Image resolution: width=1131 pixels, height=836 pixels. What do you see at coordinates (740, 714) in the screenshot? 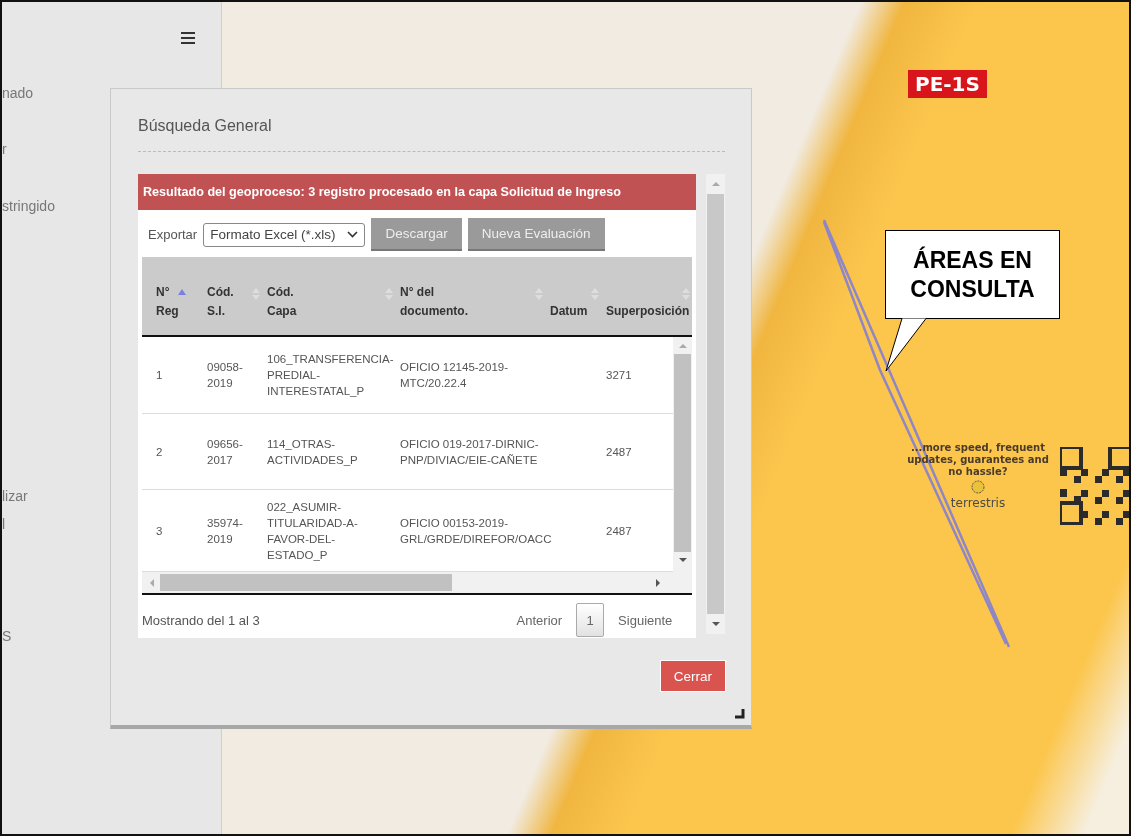
I see `resize-handle-icon` at bounding box center [740, 714].